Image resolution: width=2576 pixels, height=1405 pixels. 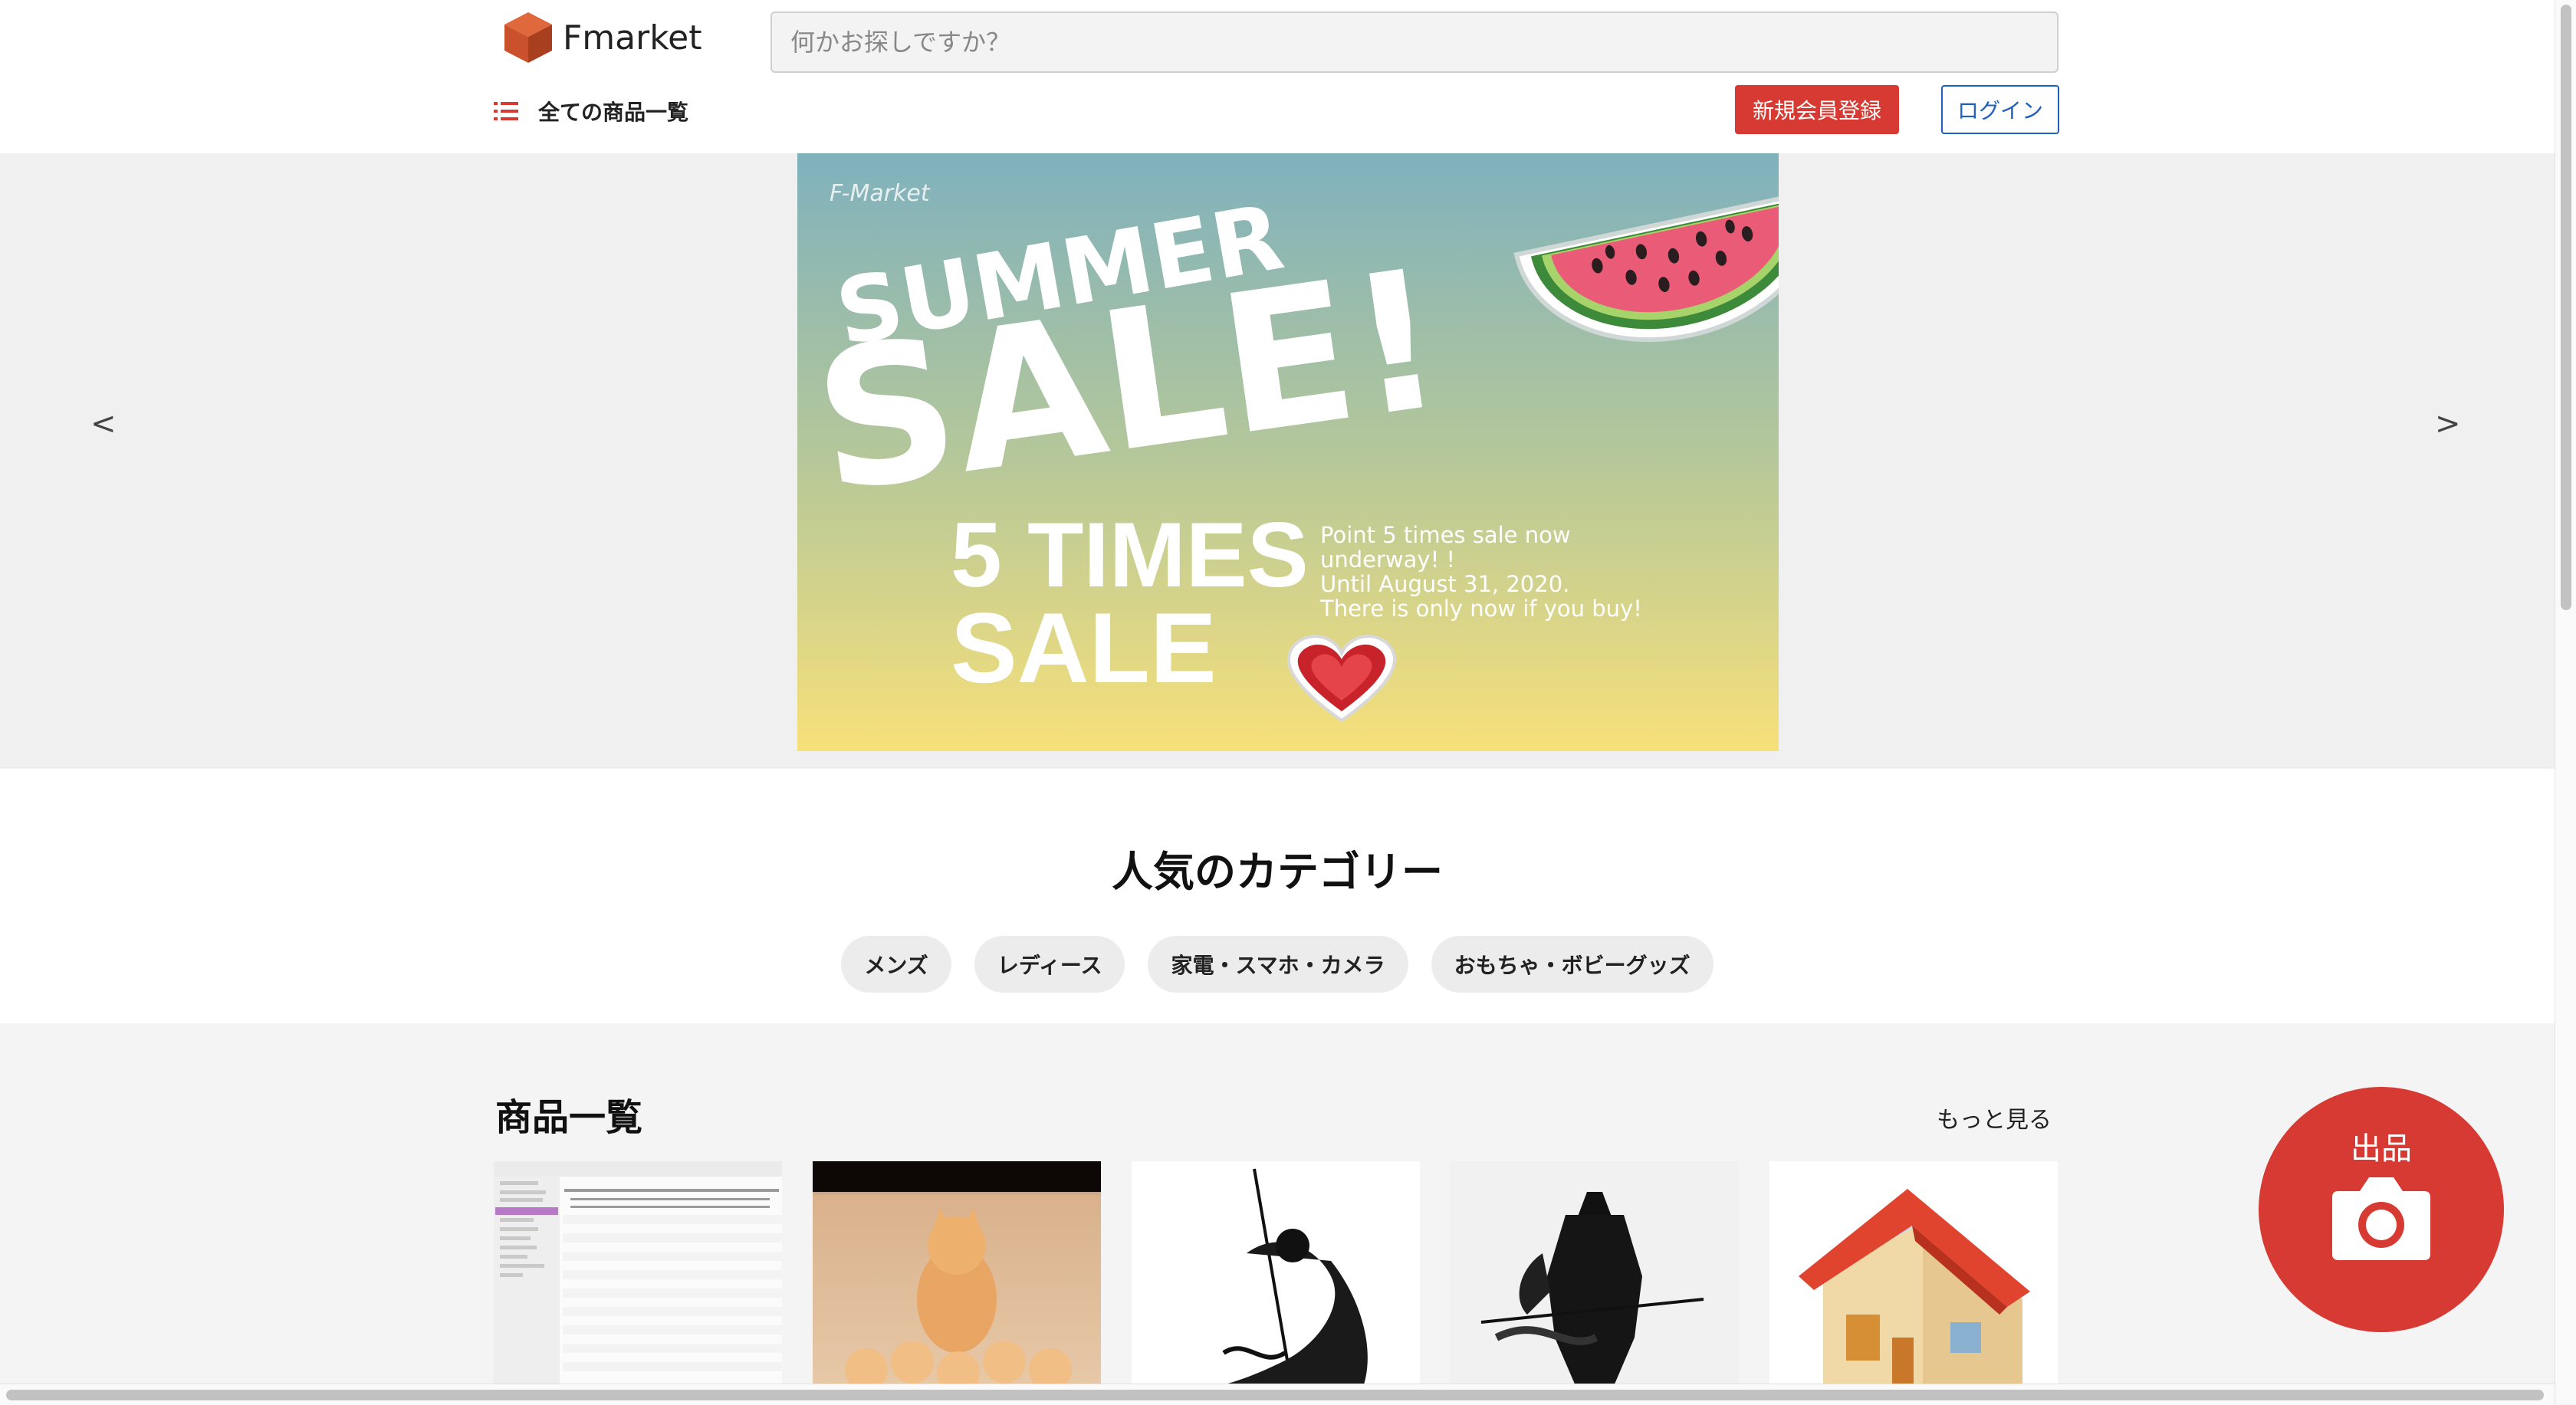 What do you see at coordinates (1414, 42) in the screenshot?
I see `search-input` at bounding box center [1414, 42].